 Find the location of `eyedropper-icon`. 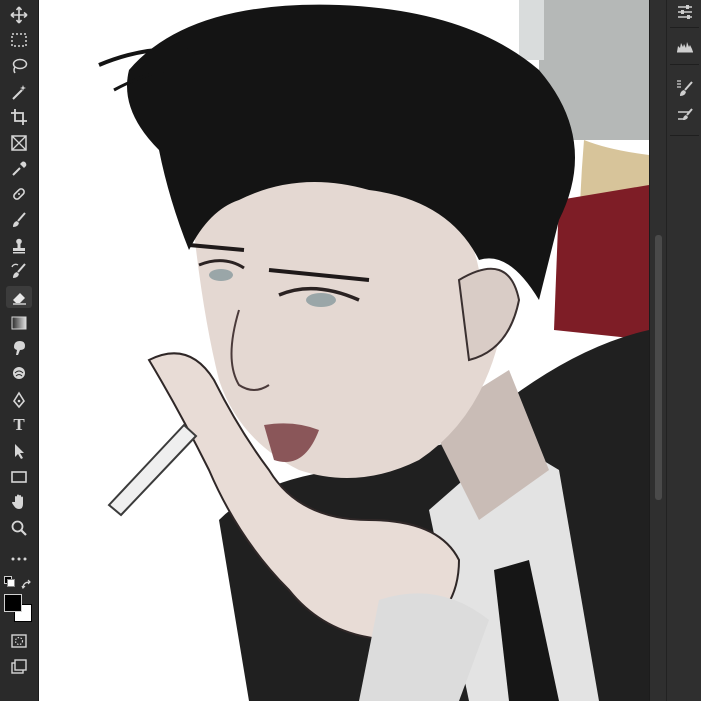

eyedropper-icon is located at coordinates (19, 169).